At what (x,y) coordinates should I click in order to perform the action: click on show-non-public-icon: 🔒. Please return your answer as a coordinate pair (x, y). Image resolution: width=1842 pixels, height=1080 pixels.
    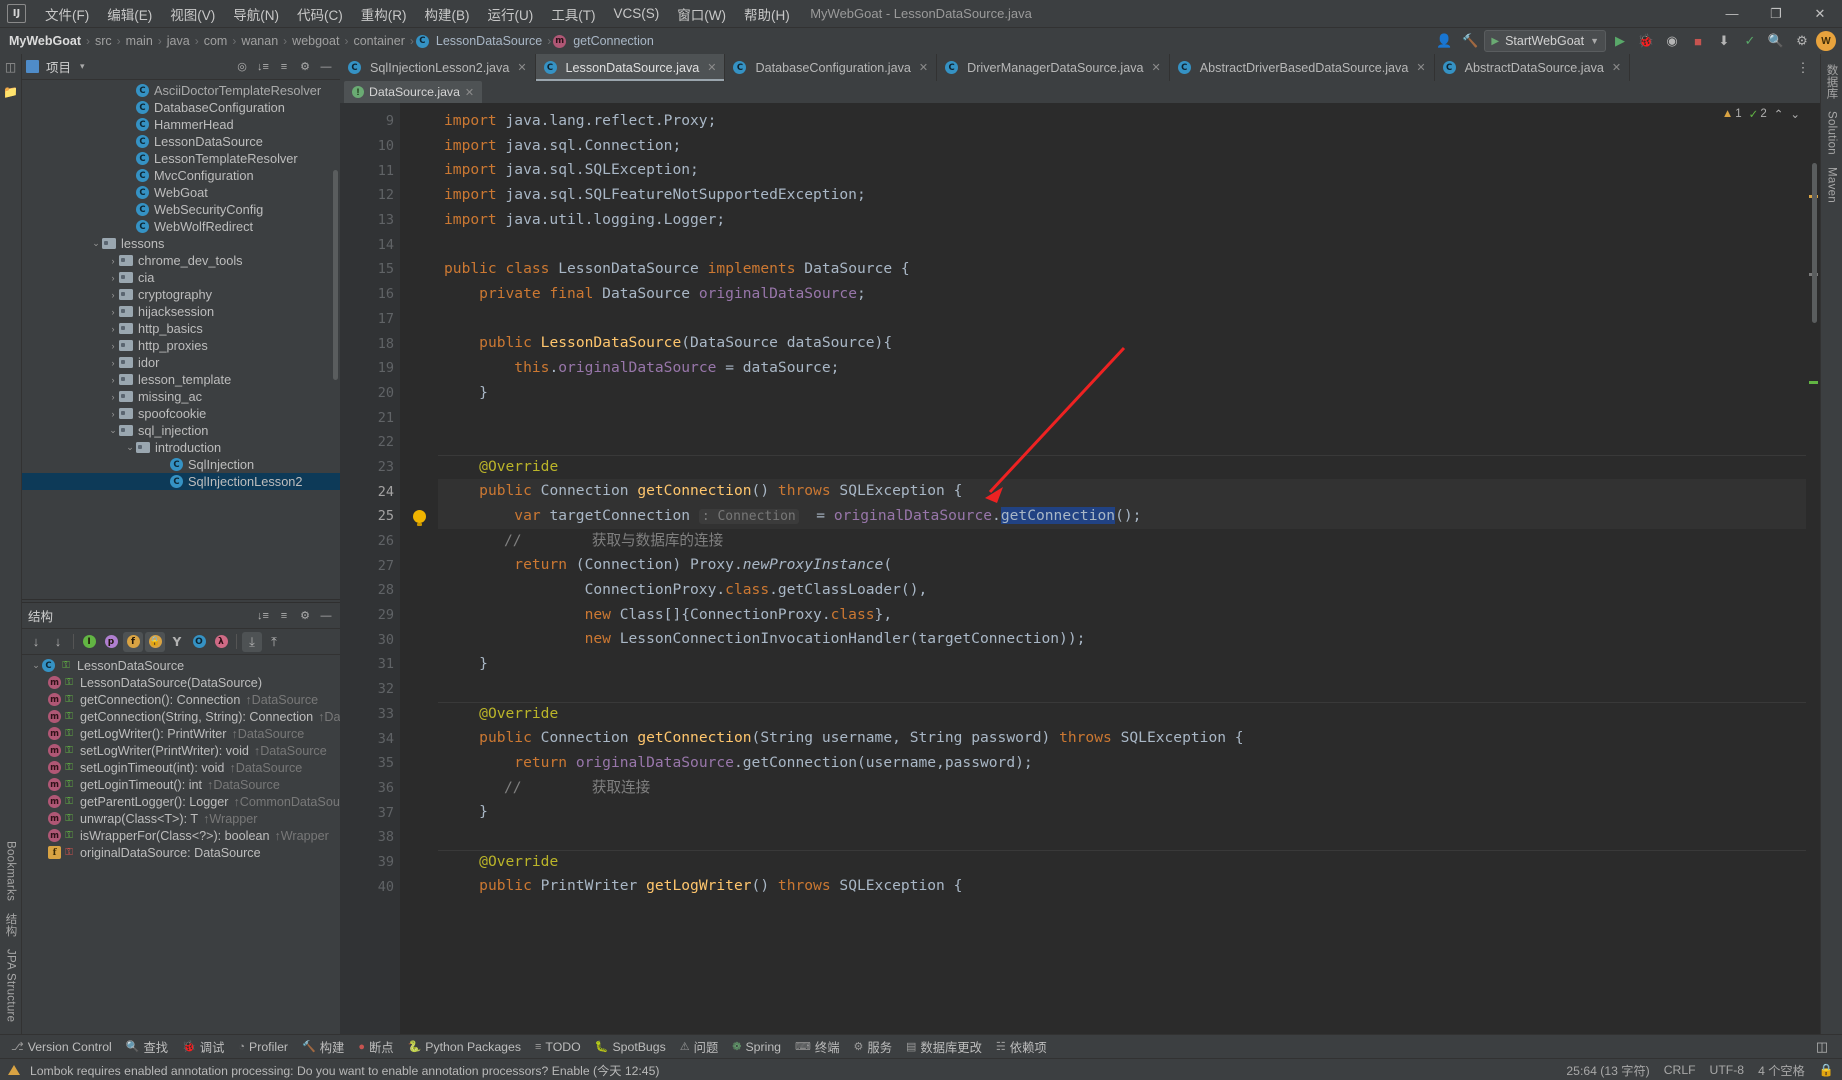
    Looking at the image, I should click on (155, 641).